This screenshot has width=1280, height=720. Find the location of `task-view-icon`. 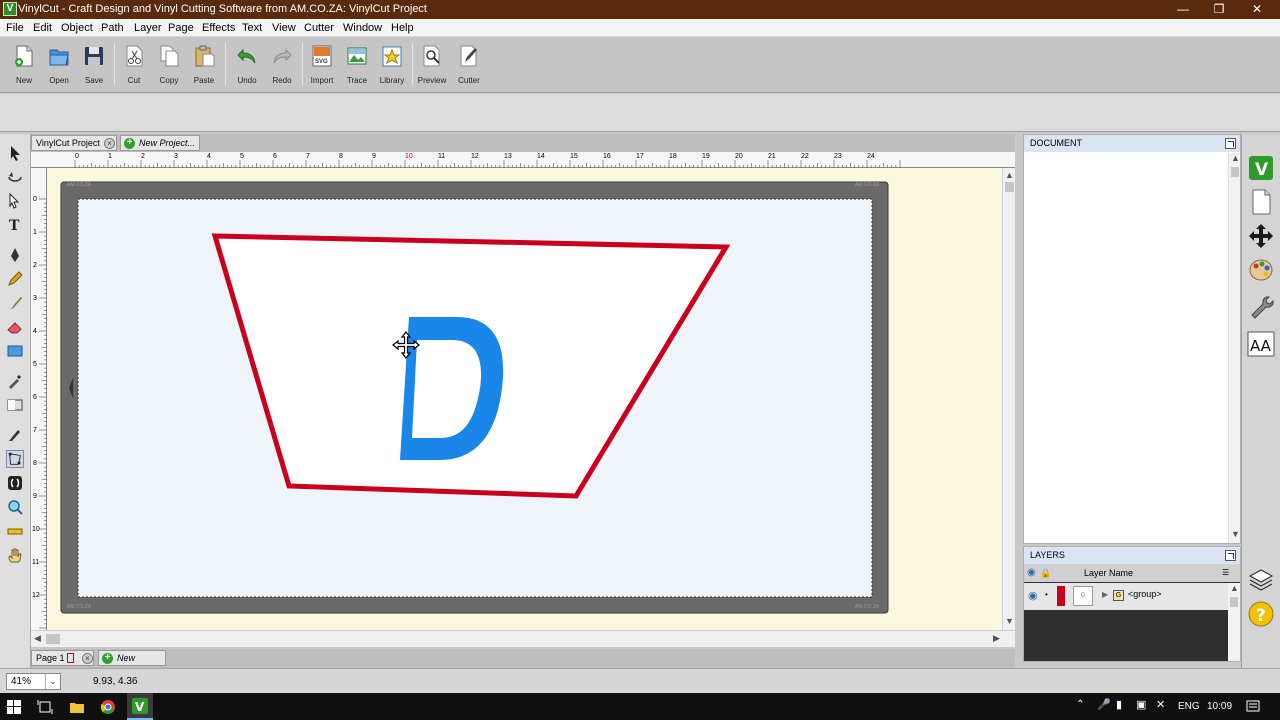

task-view-icon is located at coordinates (45, 707).